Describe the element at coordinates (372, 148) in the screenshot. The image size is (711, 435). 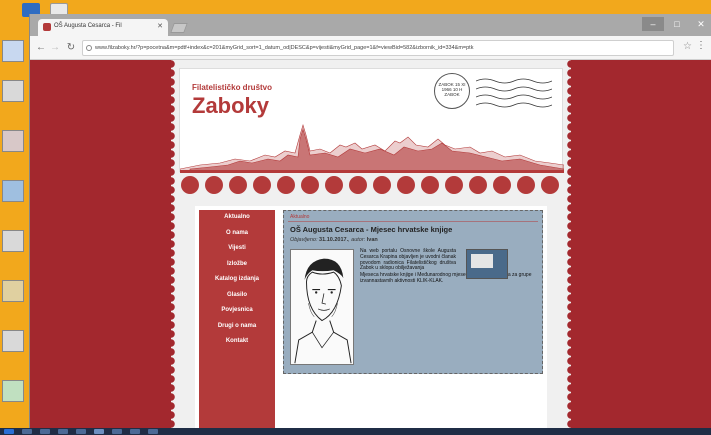
I see `town-skyline-illustration` at that location.